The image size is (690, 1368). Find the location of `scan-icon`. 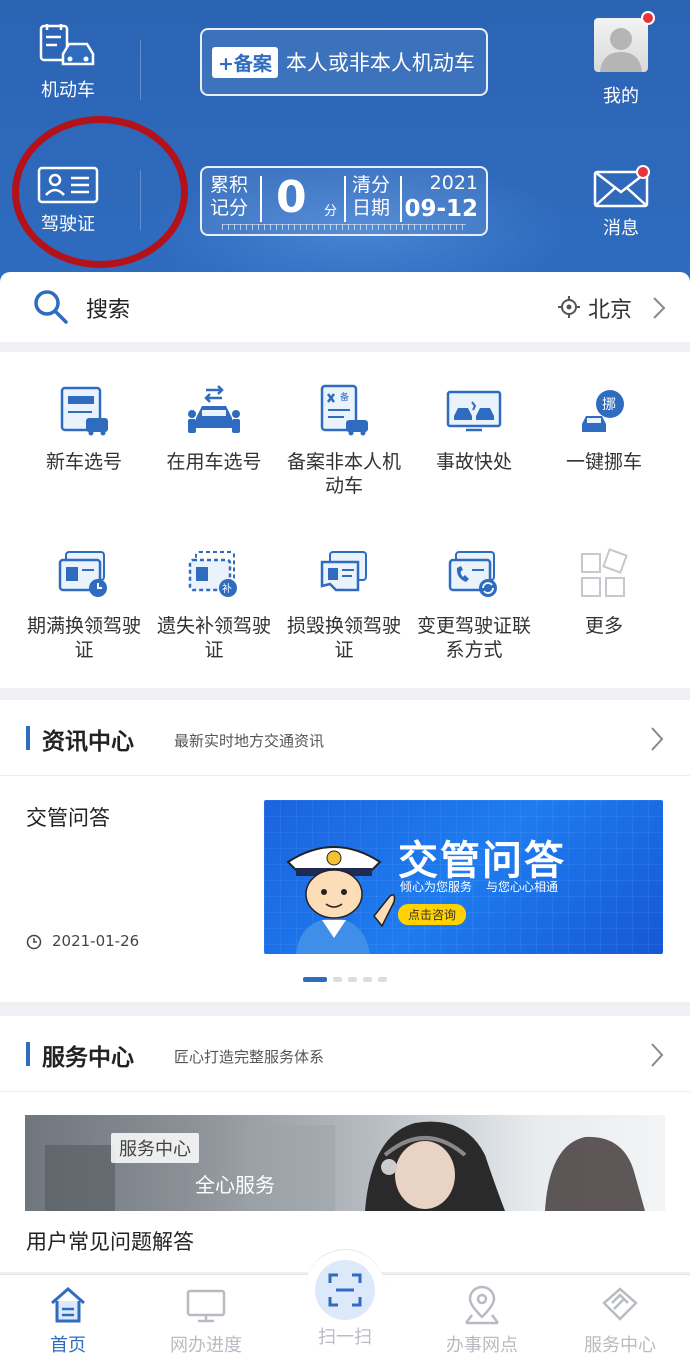

scan-icon is located at coordinates (345, 1290).